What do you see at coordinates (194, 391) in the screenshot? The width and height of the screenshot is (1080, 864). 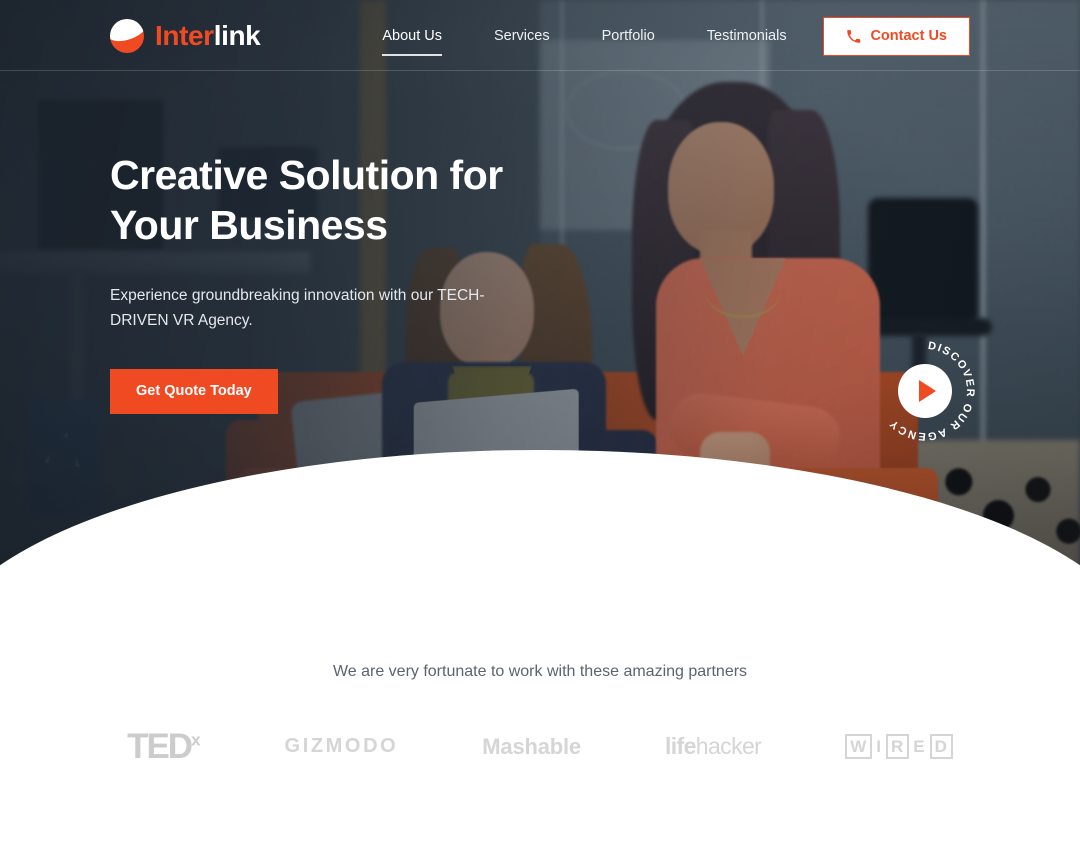 I see `get-quote-button: Get Quote Today` at bounding box center [194, 391].